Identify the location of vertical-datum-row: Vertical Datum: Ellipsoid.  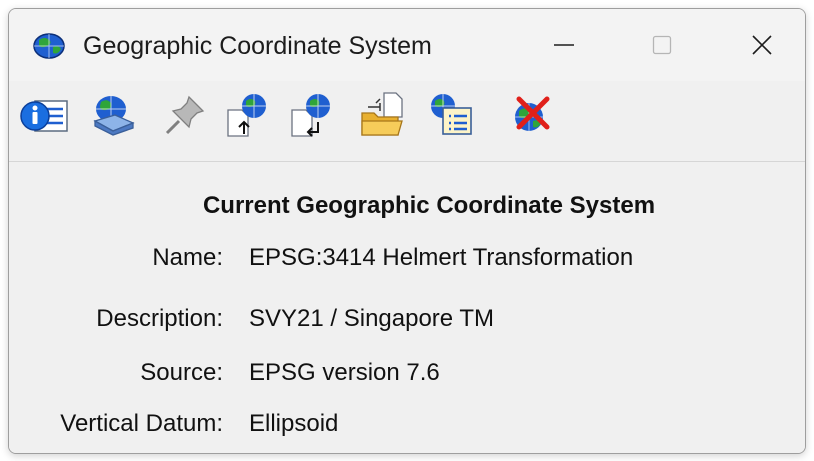
(407, 428).